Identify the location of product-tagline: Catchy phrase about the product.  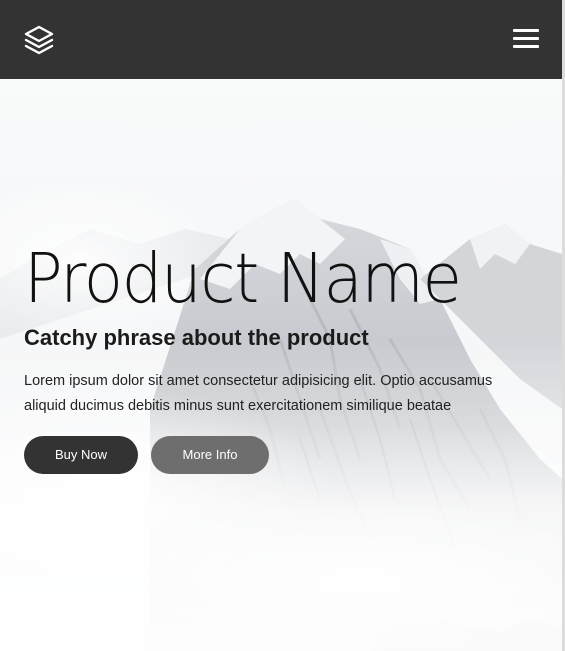
(196, 337).